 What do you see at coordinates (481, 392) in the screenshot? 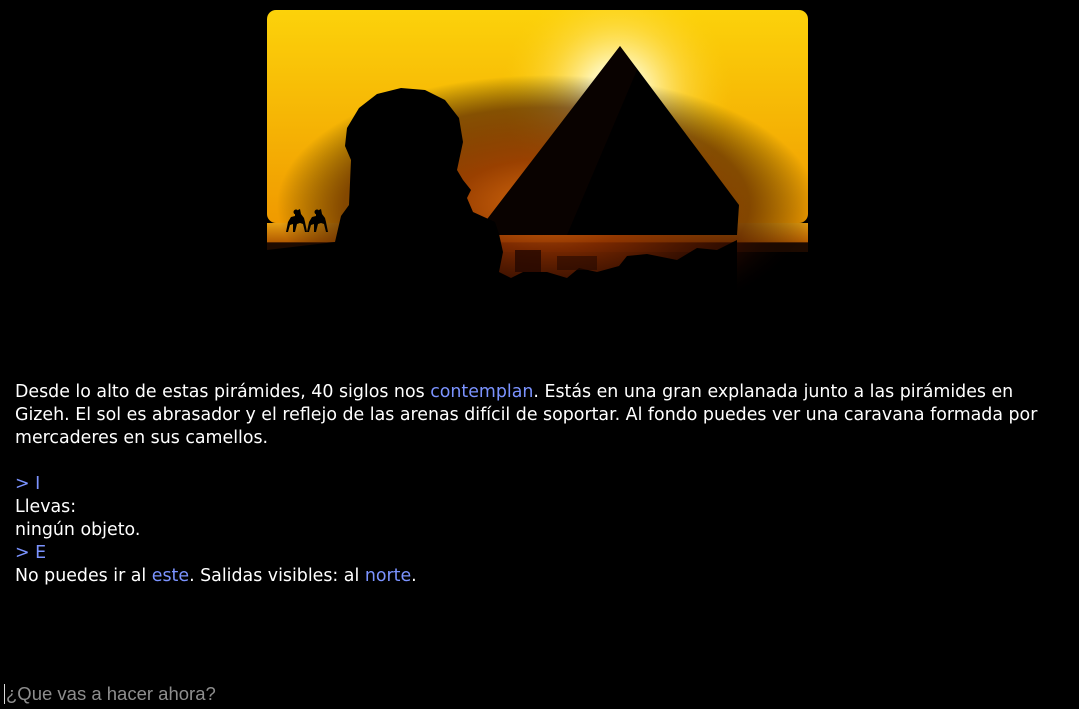
I see `contemplan-link: contemplan` at bounding box center [481, 392].